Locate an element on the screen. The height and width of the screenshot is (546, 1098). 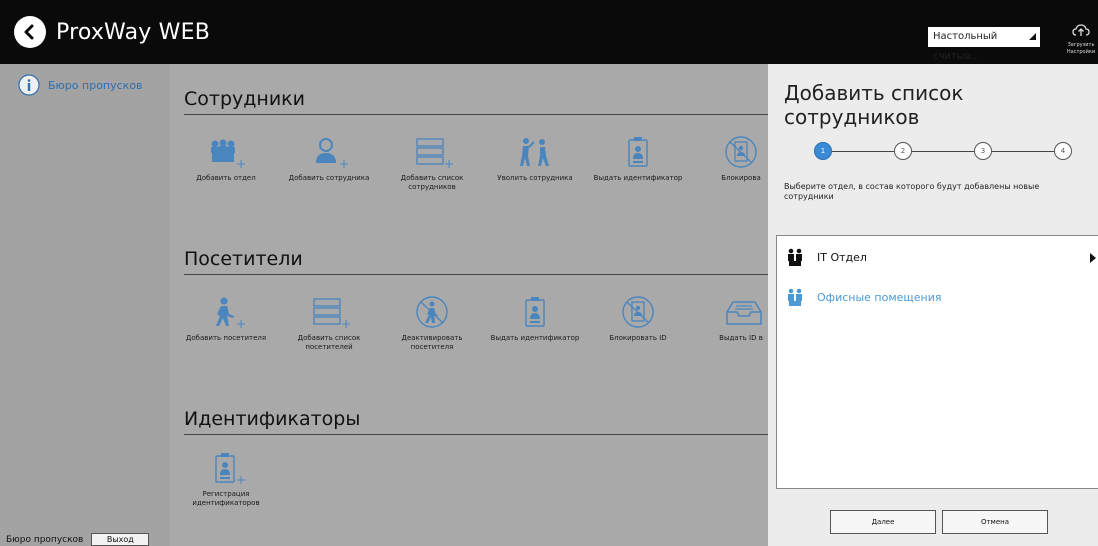
department-name: IT Отдел is located at coordinates (842, 257).